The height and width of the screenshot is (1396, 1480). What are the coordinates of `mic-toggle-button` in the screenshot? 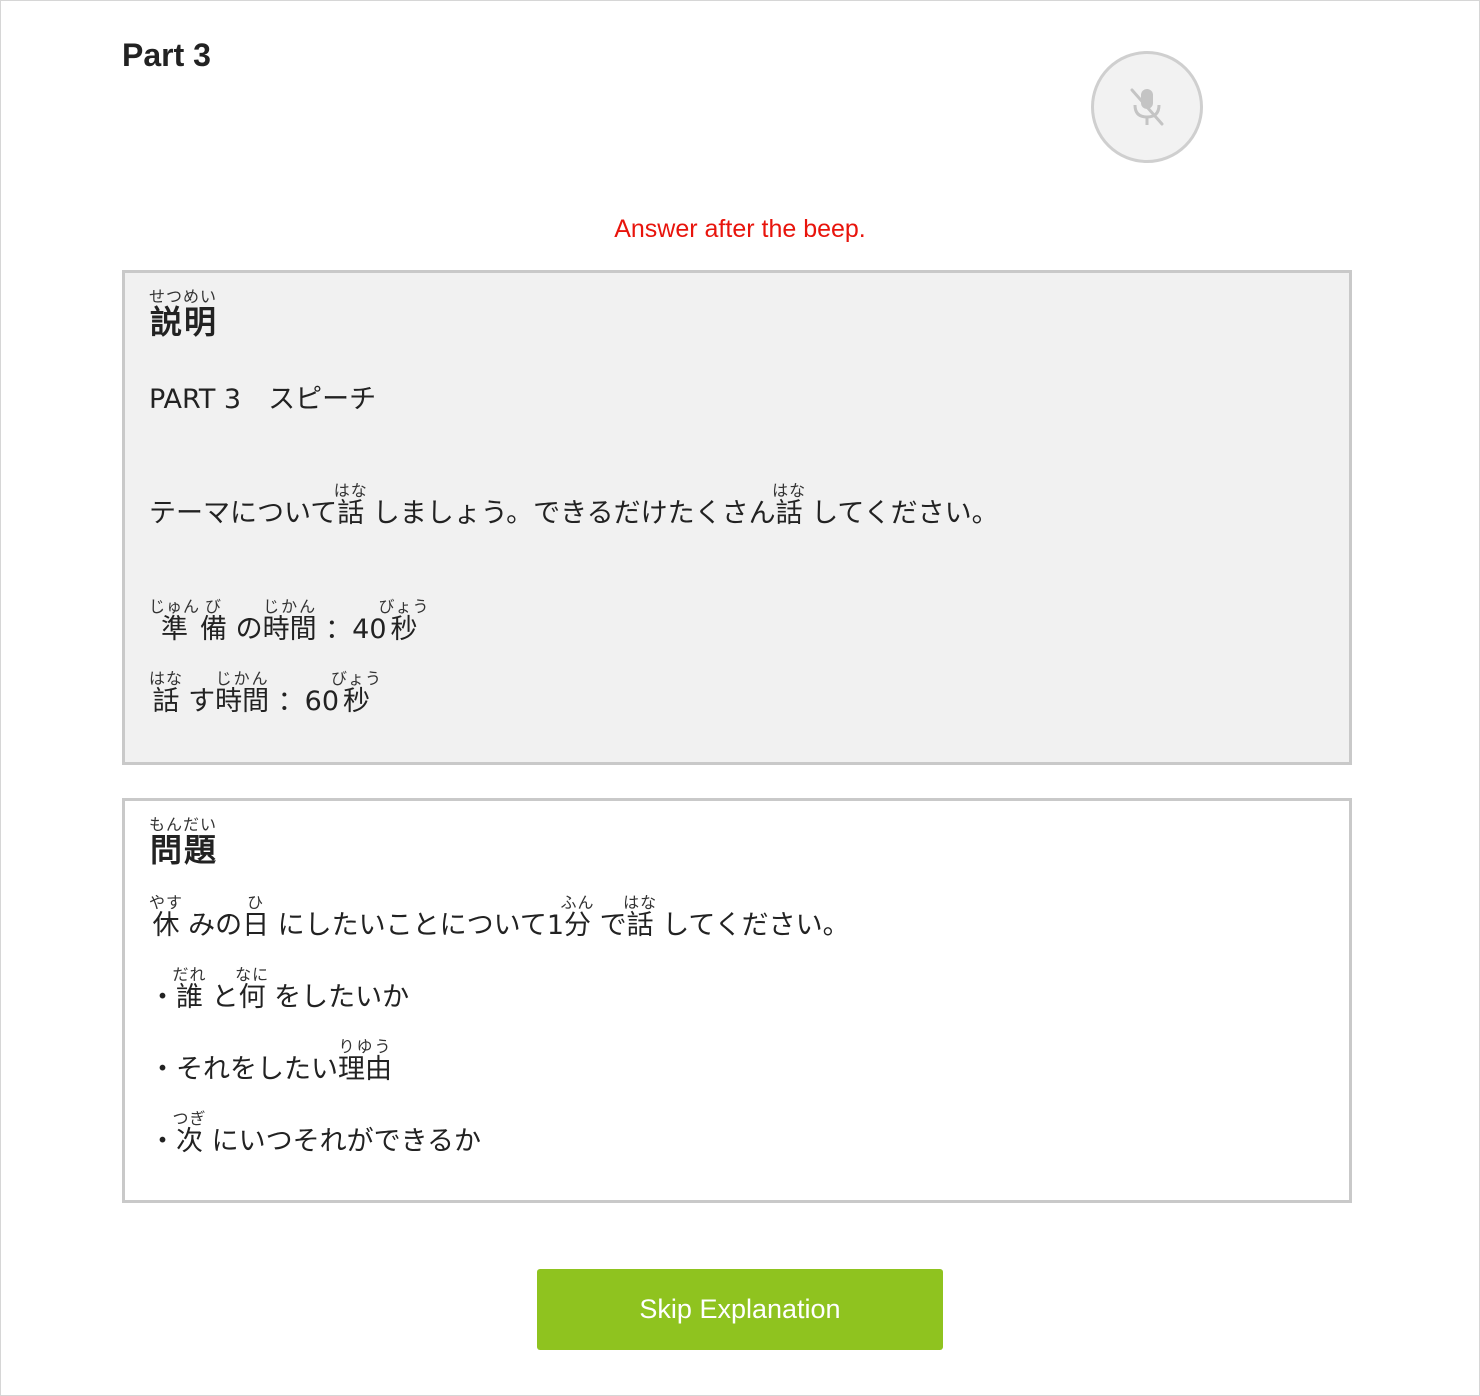 It's located at (1147, 107).